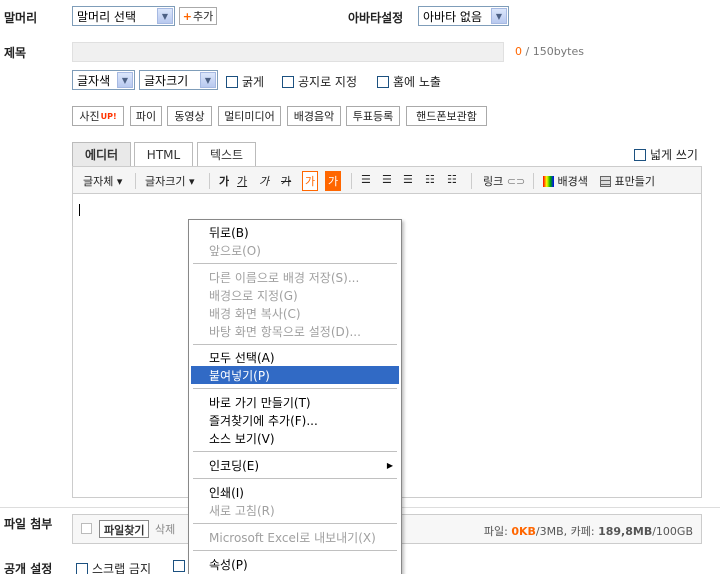  What do you see at coordinates (242, 510) in the screenshot?
I see `menu-item-refresh: 새로 고침(R)` at bounding box center [242, 510].